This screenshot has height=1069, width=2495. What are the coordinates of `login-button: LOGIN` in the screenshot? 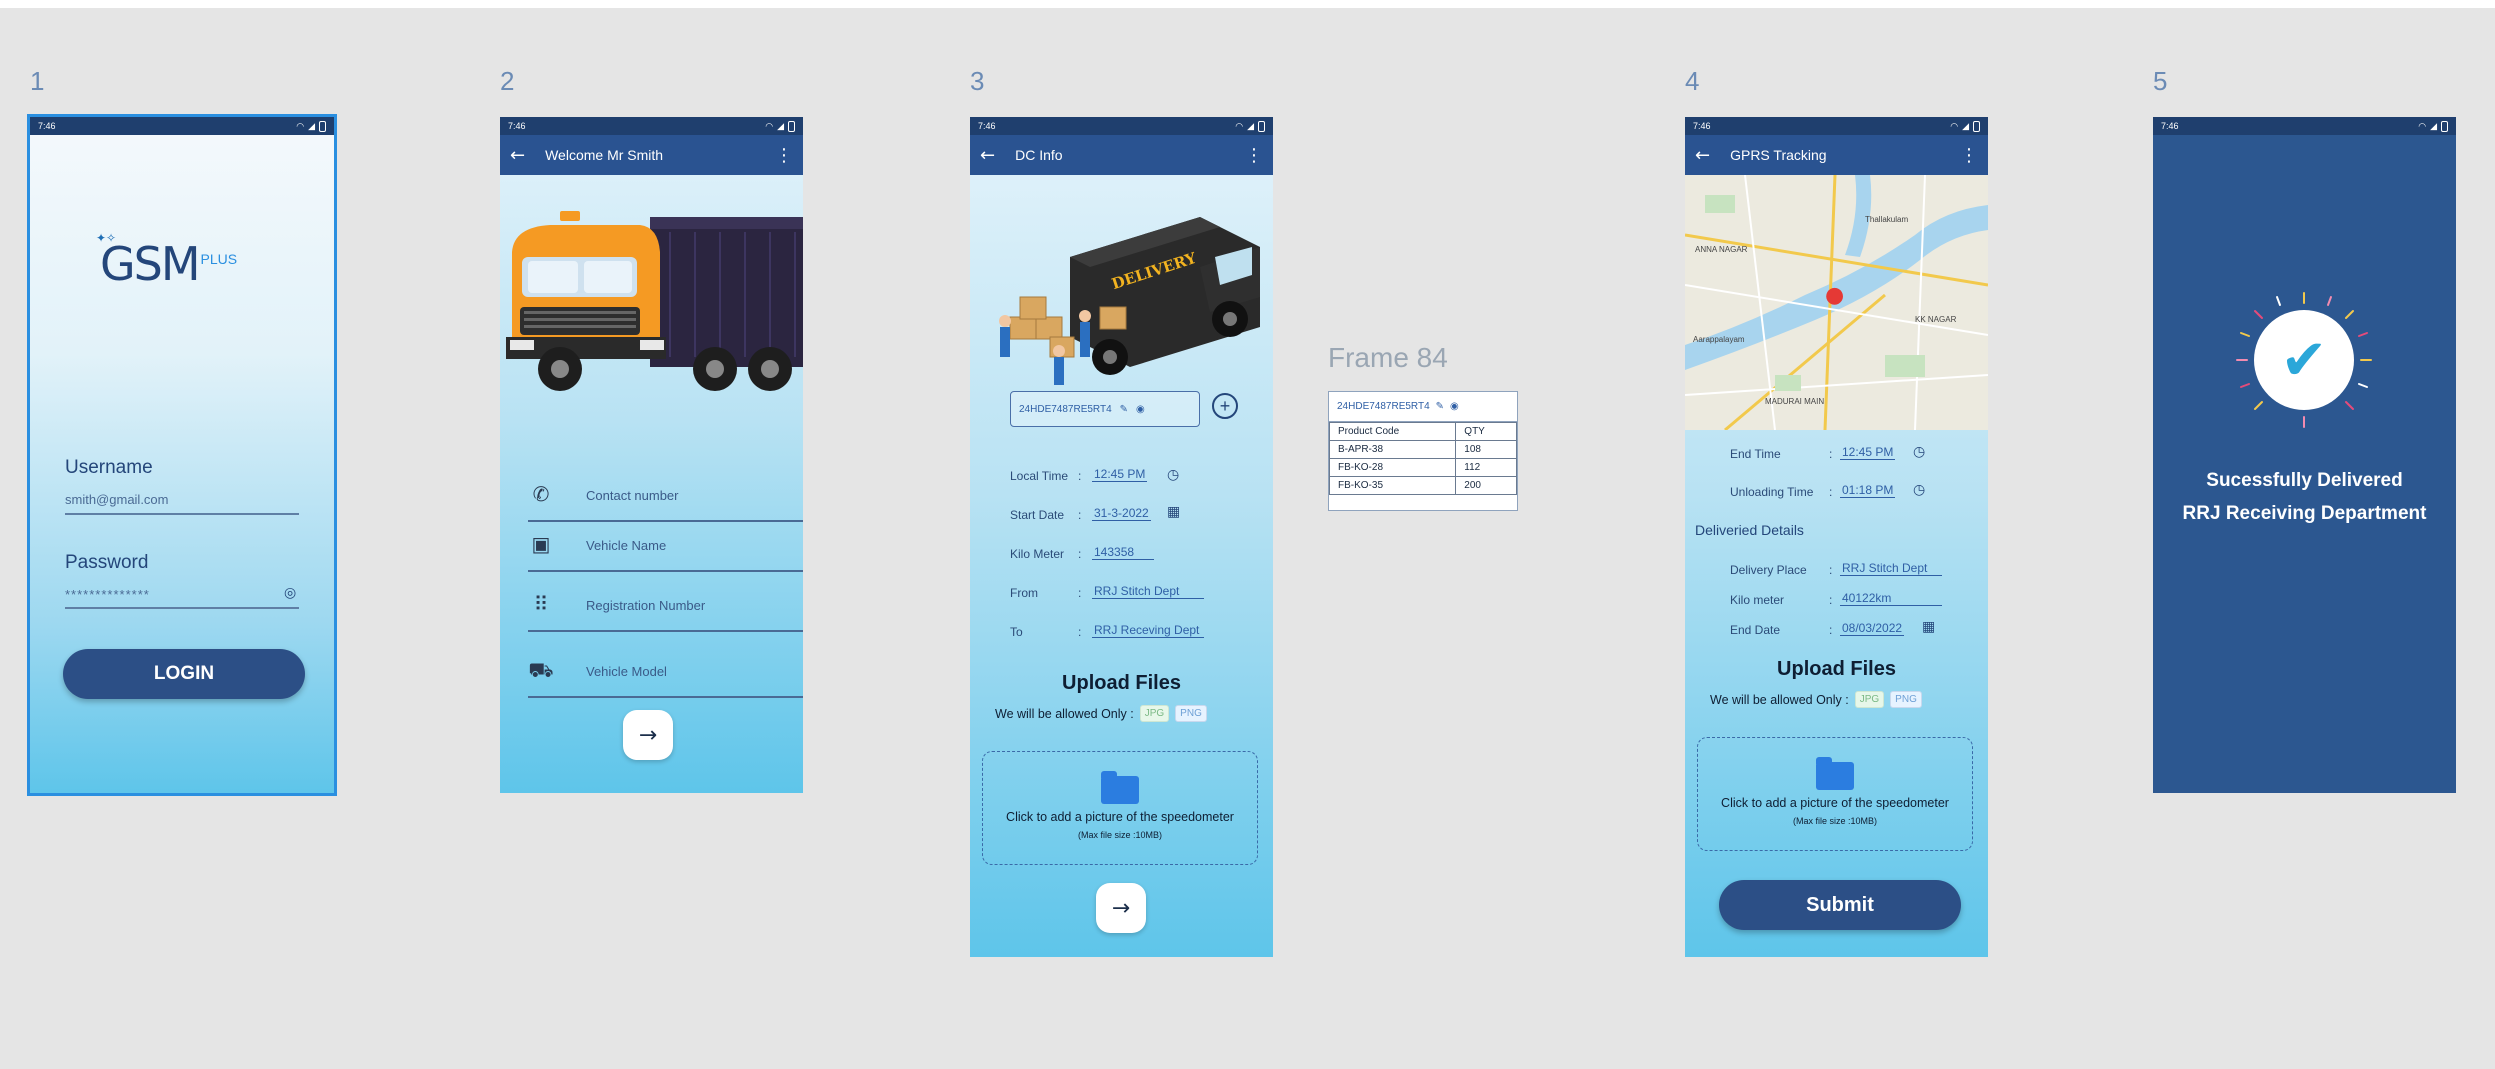 It's located at (184, 674).